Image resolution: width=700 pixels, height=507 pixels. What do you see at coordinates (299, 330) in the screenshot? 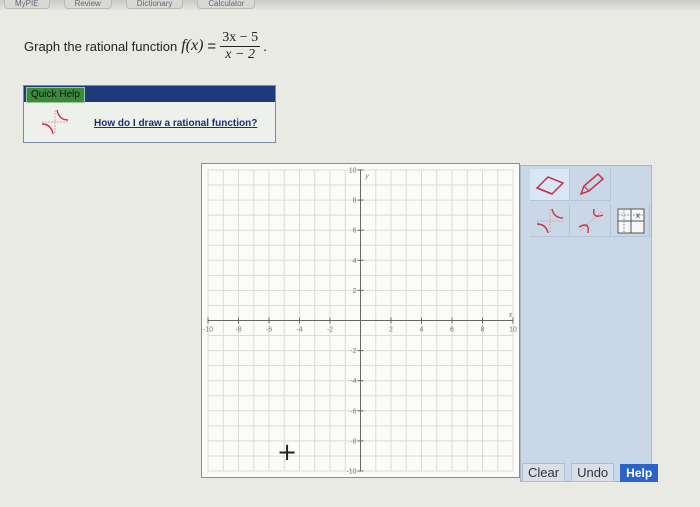
I see `x-tick-label: -4` at bounding box center [299, 330].